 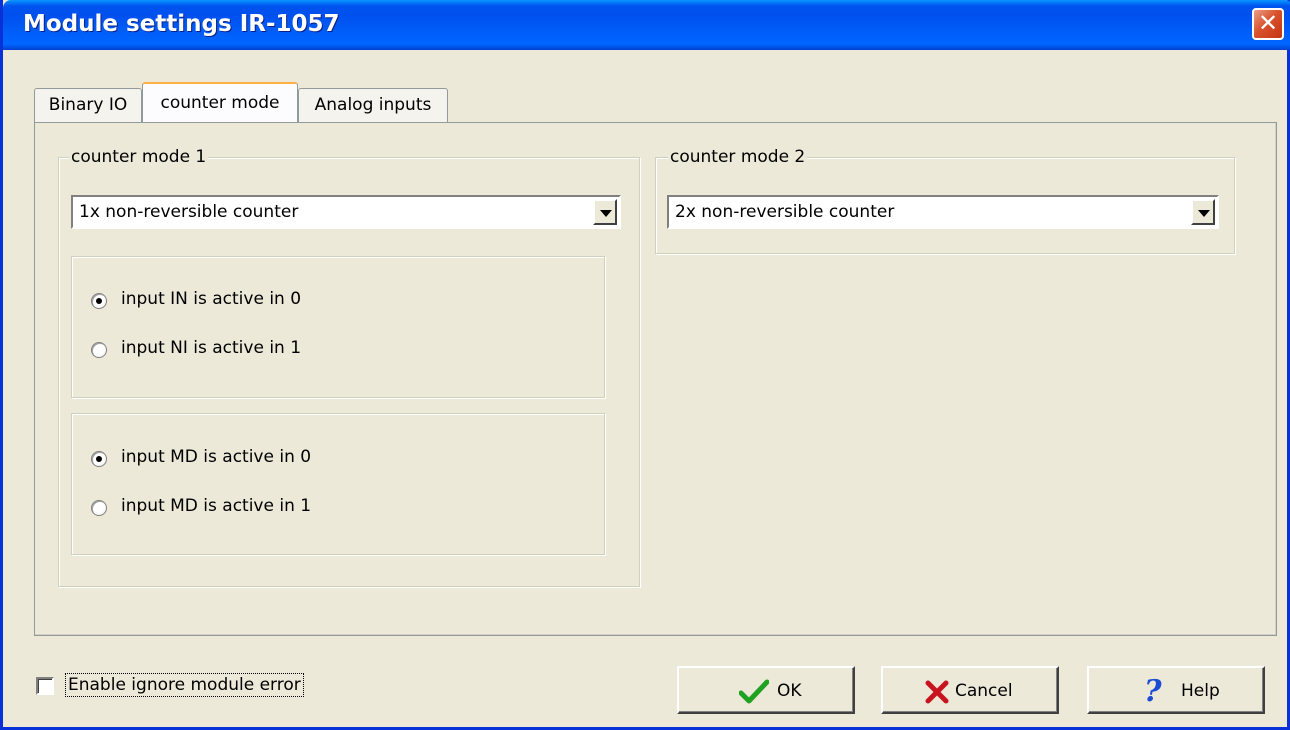 What do you see at coordinates (785, 212) in the screenshot?
I see `select-value: 2x non-reversible counter` at bounding box center [785, 212].